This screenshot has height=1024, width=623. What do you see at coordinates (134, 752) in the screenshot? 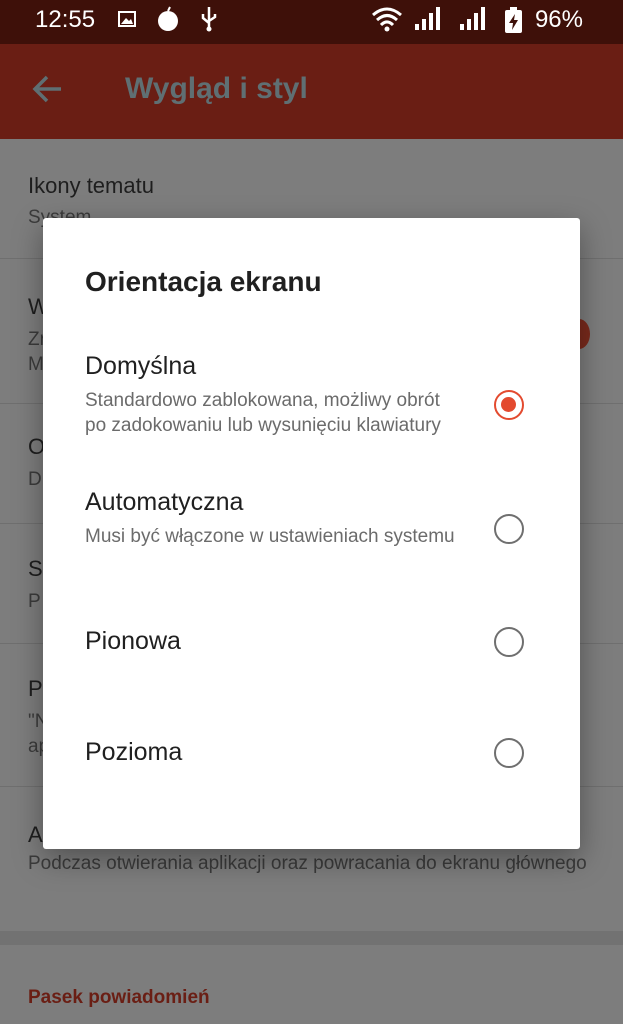
I see `option-label: Pozioma` at bounding box center [134, 752].